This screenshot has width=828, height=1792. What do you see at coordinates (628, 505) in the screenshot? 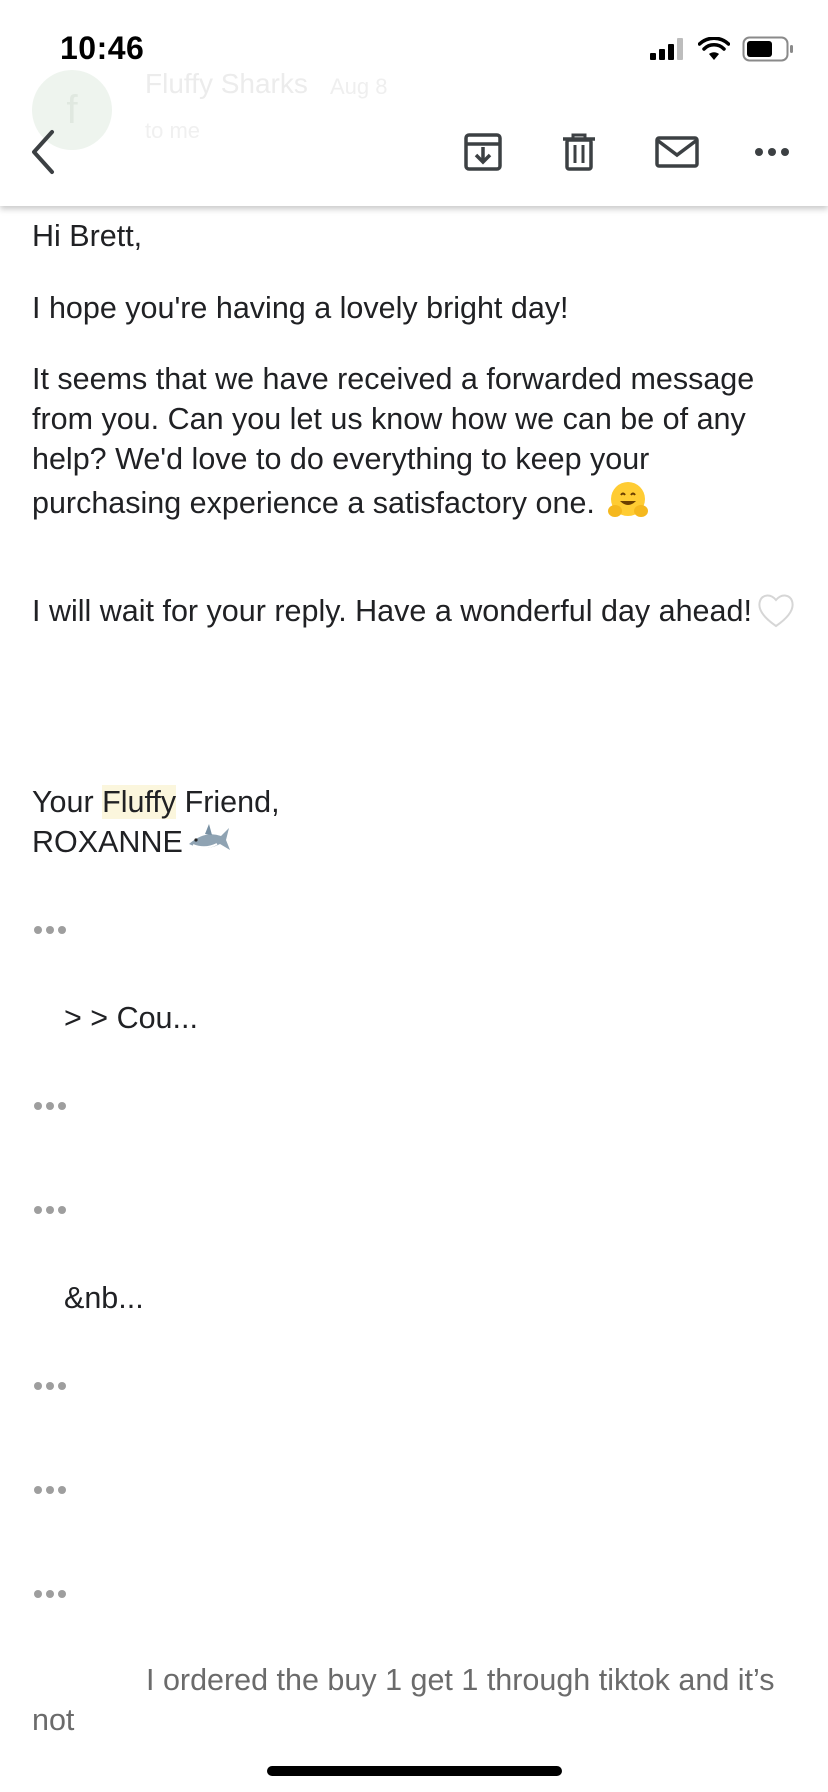
I see `hugging-face-emoji-icon` at bounding box center [628, 505].